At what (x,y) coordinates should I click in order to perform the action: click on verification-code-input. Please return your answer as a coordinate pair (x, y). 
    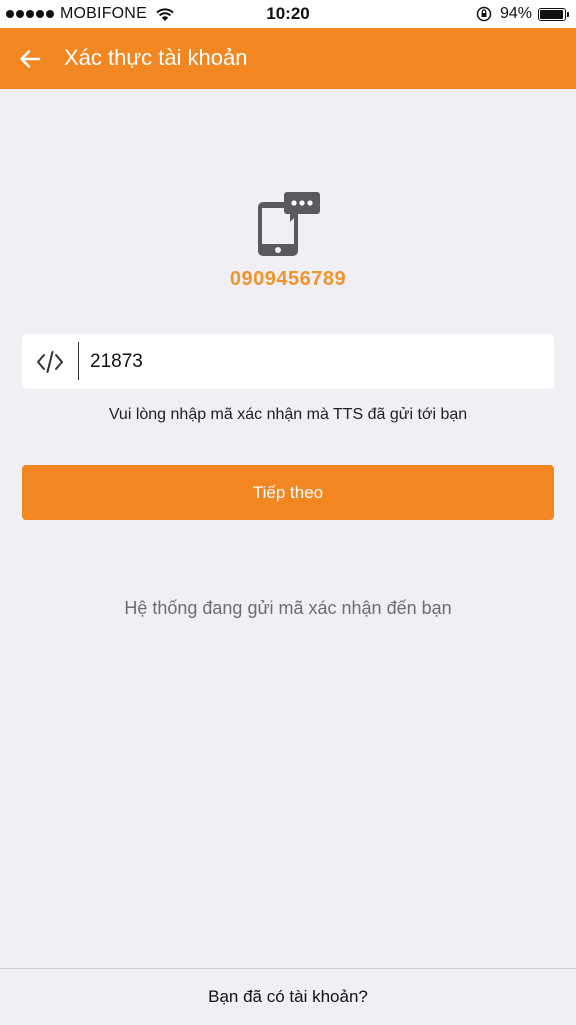
    Looking at the image, I should click on (315, 361).